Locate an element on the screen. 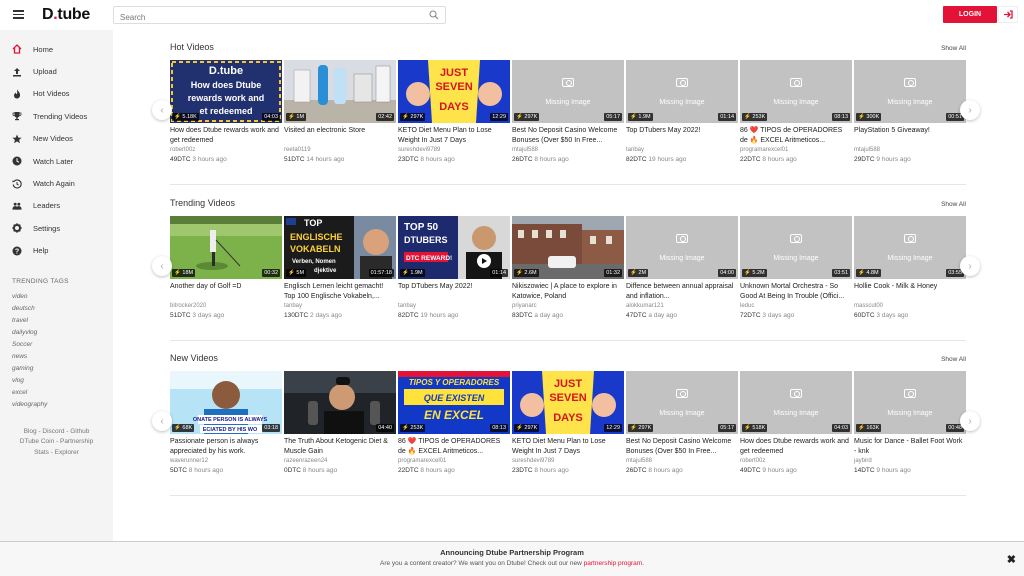  close-icon: ✖ is located at coordinates (1011, 559).